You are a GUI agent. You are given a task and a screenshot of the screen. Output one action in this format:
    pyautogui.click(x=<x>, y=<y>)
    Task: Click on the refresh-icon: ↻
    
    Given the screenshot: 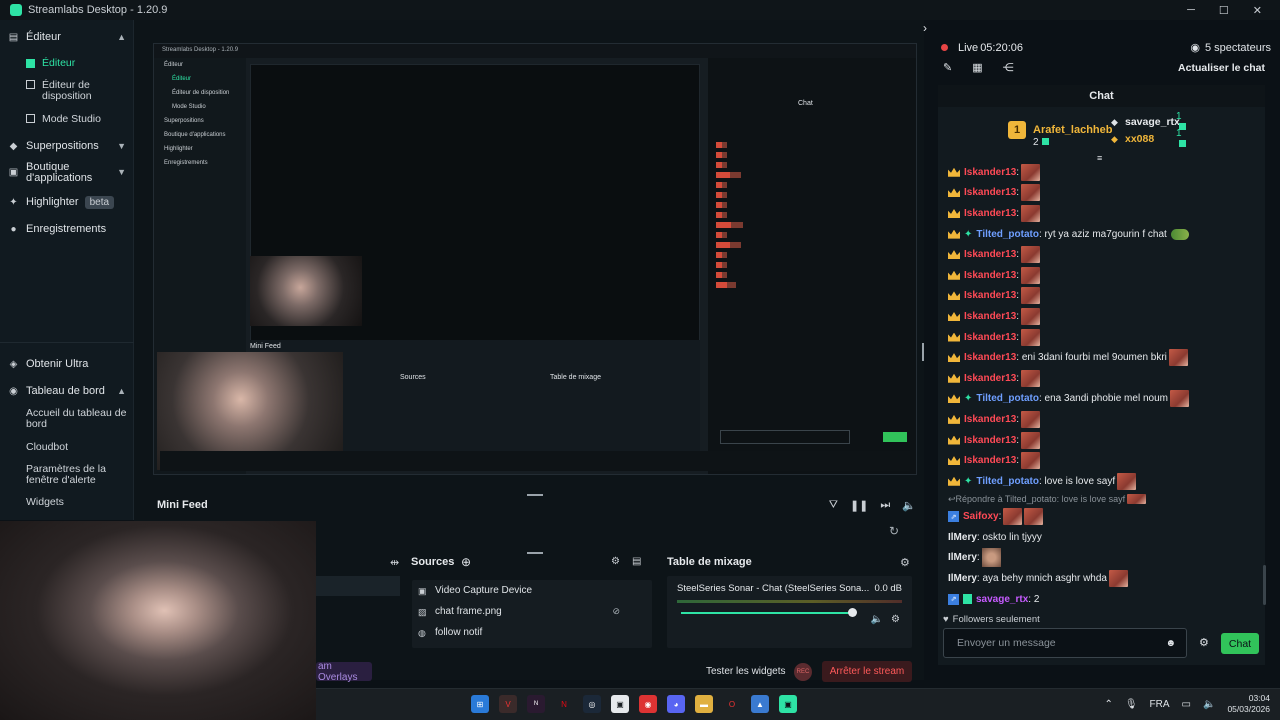 What is the action you would take?
    pyautogui.click(x=894, y=531)
    